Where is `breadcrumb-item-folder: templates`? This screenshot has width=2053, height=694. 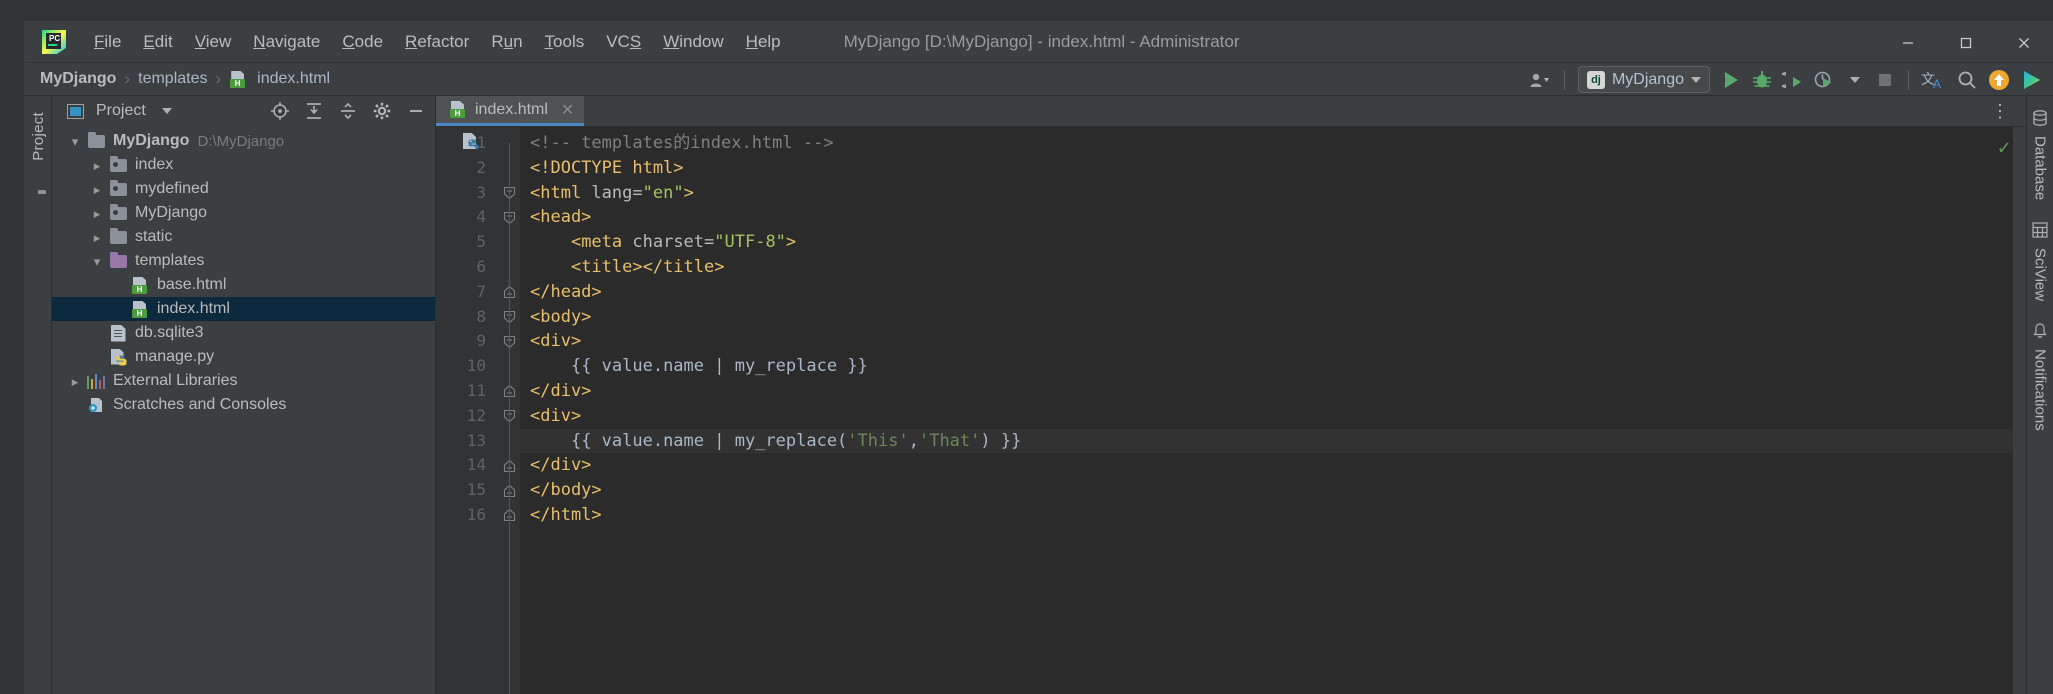 breadcrumb-item-folder: templates is located at coordinates (172, 79).